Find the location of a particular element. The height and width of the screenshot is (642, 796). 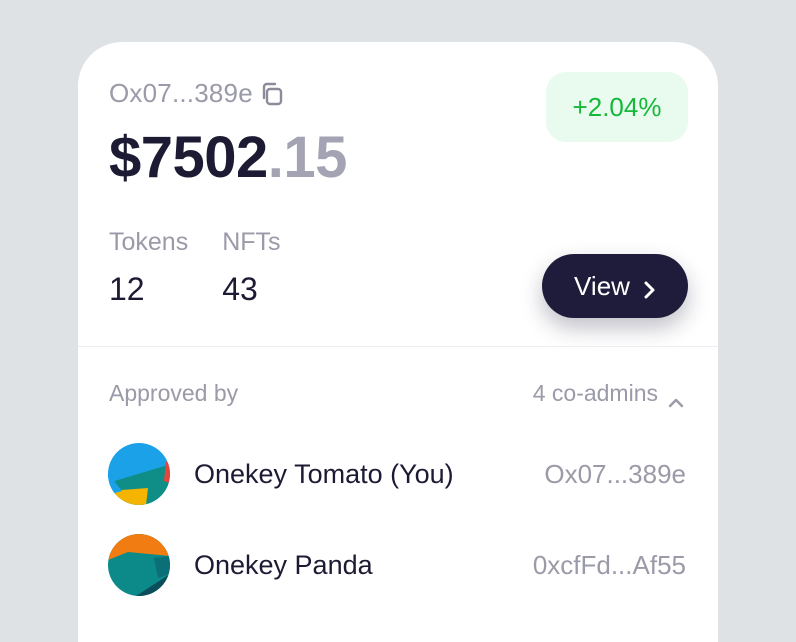

approved-by-label: Approved by is located at coordinates (174, 393).